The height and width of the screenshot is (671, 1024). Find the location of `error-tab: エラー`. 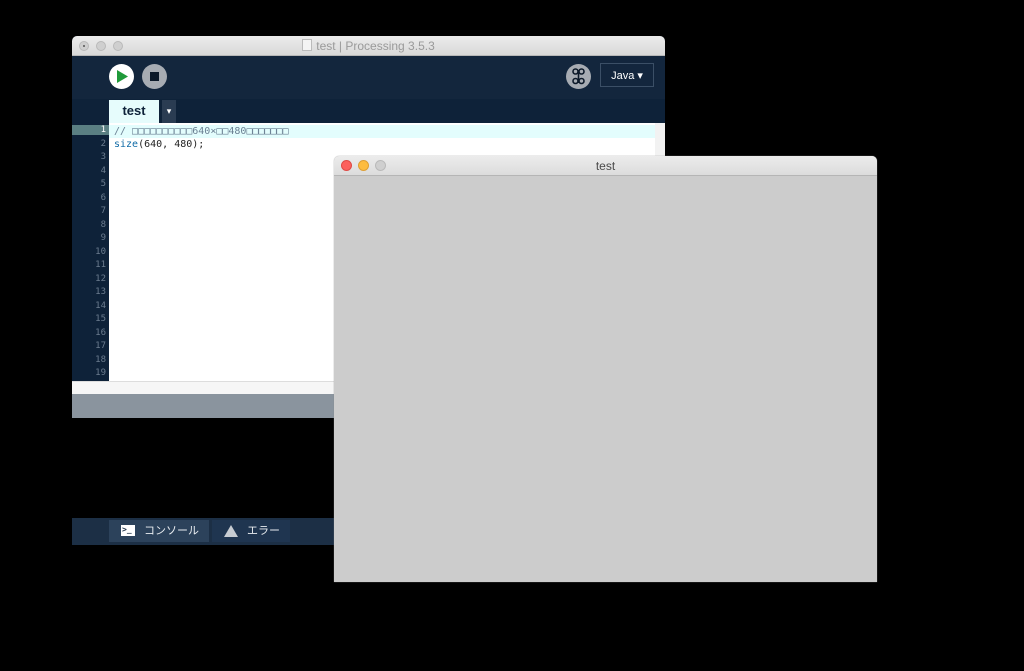

error-tab: エラー is located at coordinates (251, 531).